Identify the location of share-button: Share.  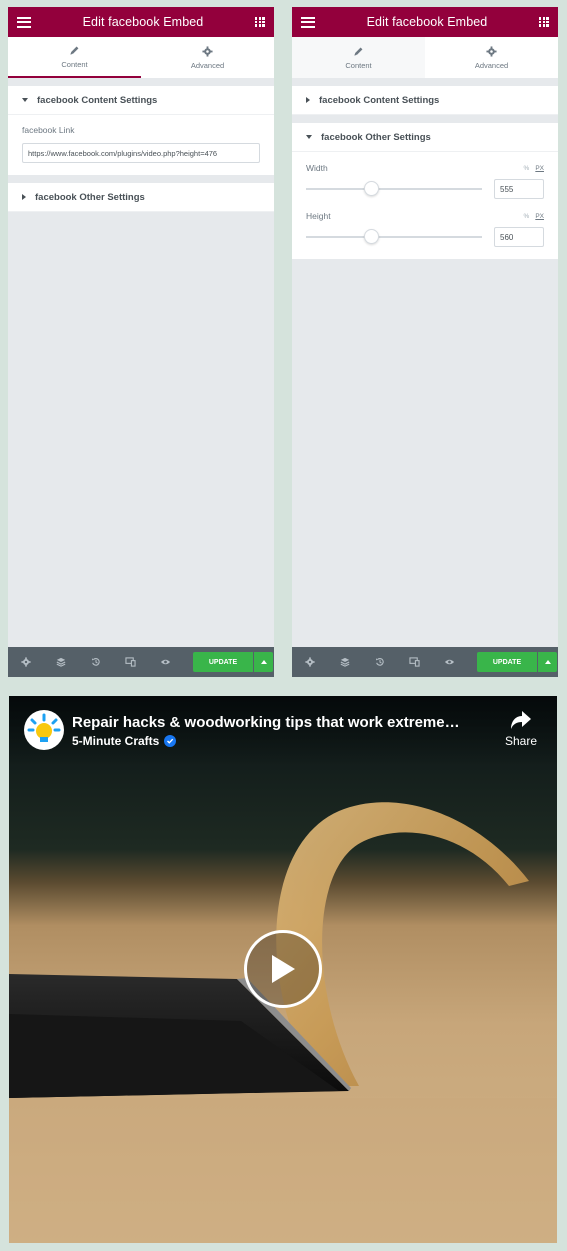
(521, 729).